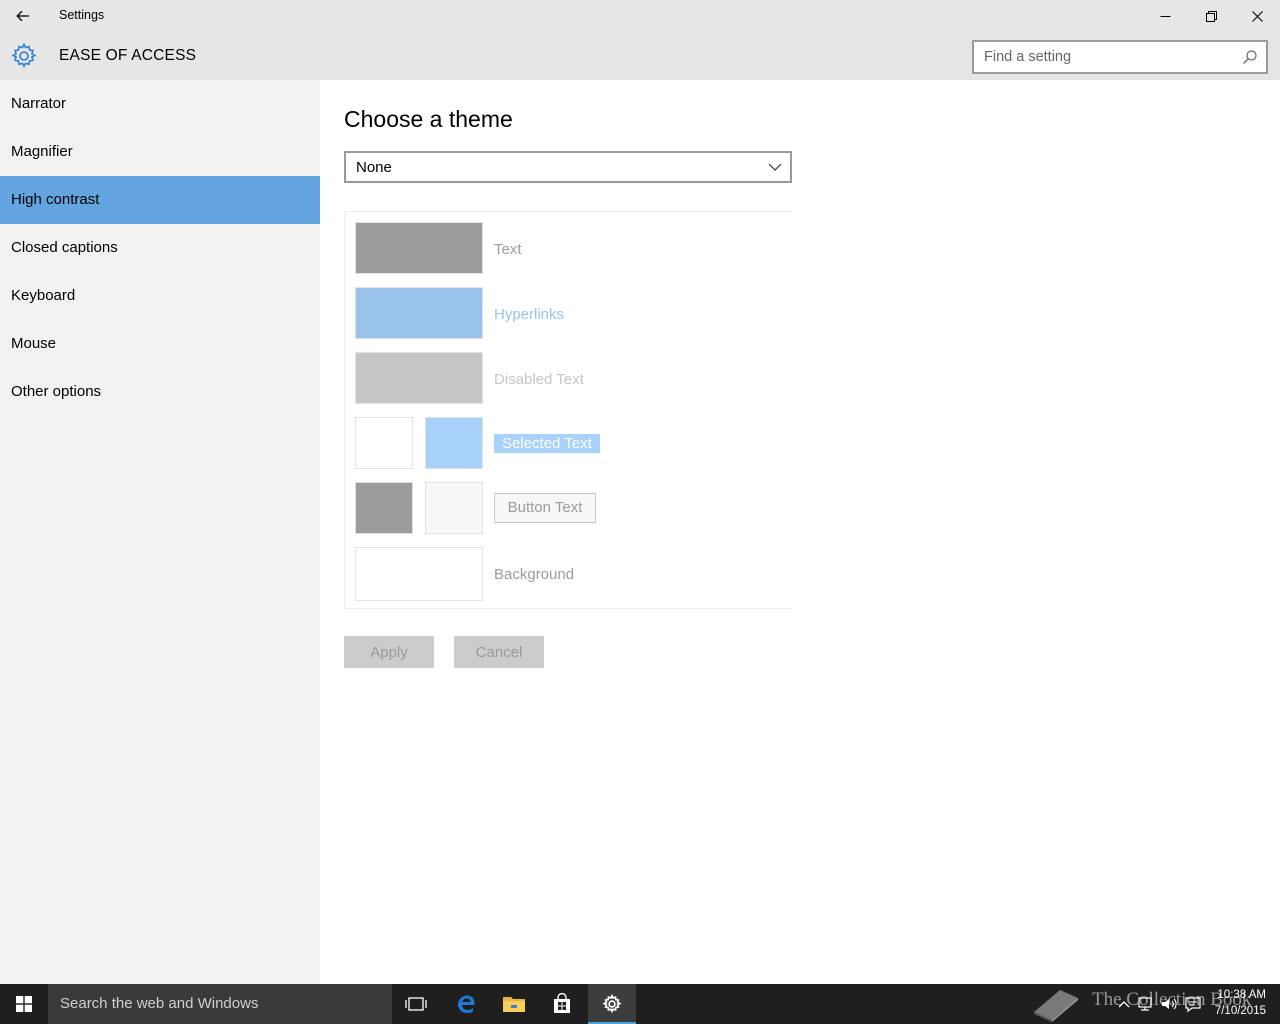  Describe the element at coordinates (640, 56) in the screenshot. I see `settings-header: EASE OF ACCESS` at that location.